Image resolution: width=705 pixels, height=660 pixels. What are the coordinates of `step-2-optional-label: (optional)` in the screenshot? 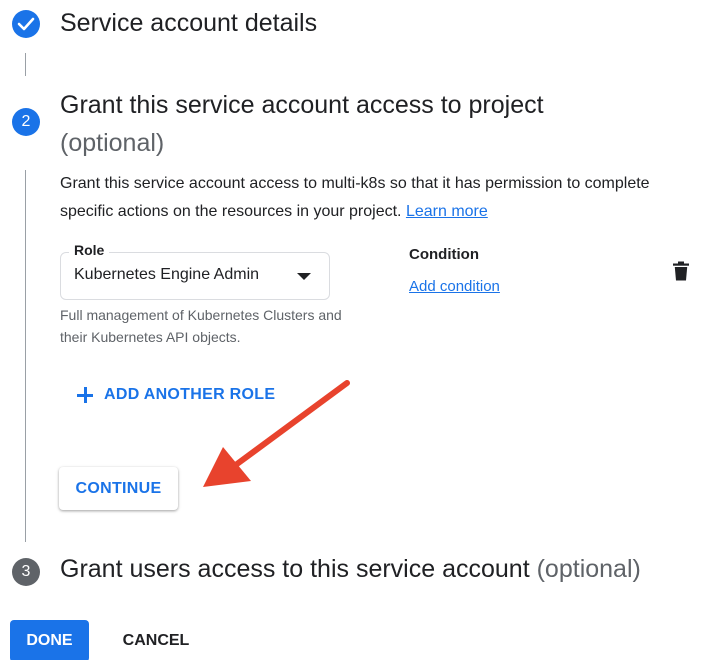 It's located at (112, 143).